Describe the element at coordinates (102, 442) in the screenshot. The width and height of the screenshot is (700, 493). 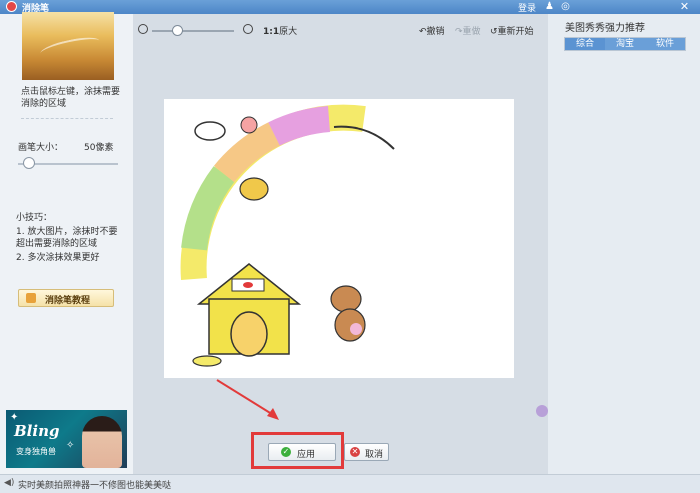
I see `model-photo` at that location.